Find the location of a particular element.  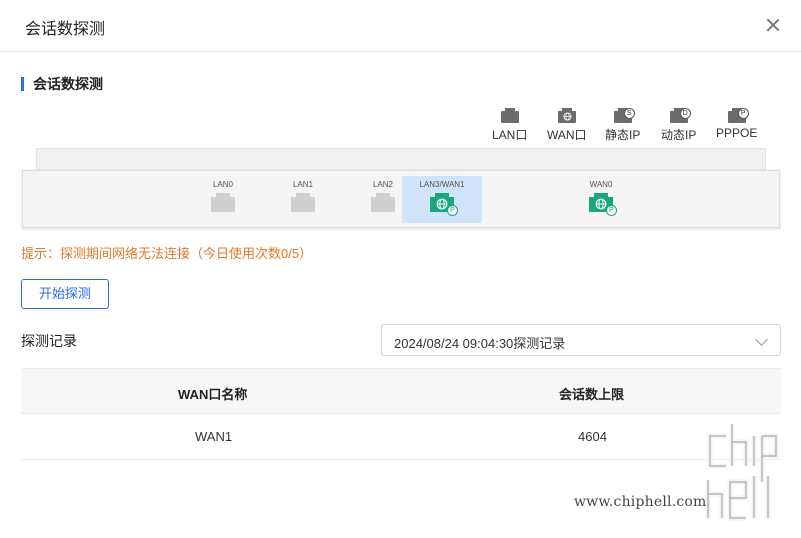

legend-label: LAN口 is located at coordinates (510, 135).